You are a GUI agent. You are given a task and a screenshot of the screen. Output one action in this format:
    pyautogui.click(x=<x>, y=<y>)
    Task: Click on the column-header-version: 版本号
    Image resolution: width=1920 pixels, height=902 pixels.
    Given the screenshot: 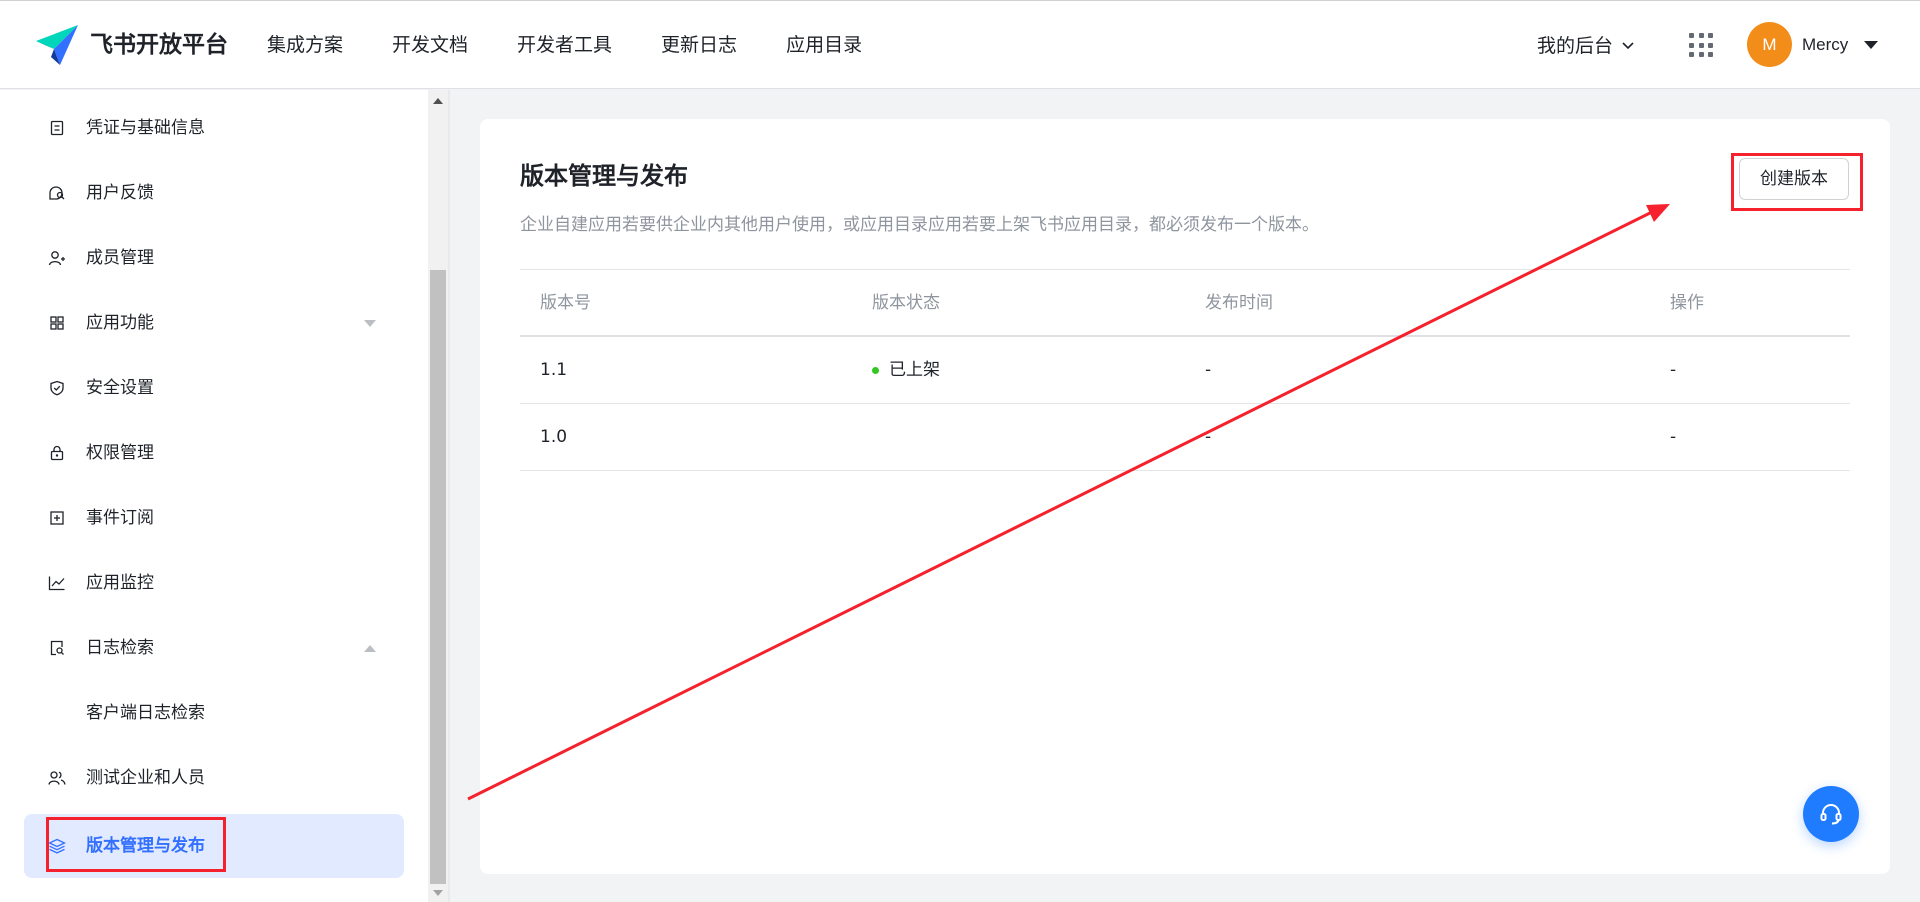 What is the action you would take?
    pyautogui.click(x=565, y=302)
    